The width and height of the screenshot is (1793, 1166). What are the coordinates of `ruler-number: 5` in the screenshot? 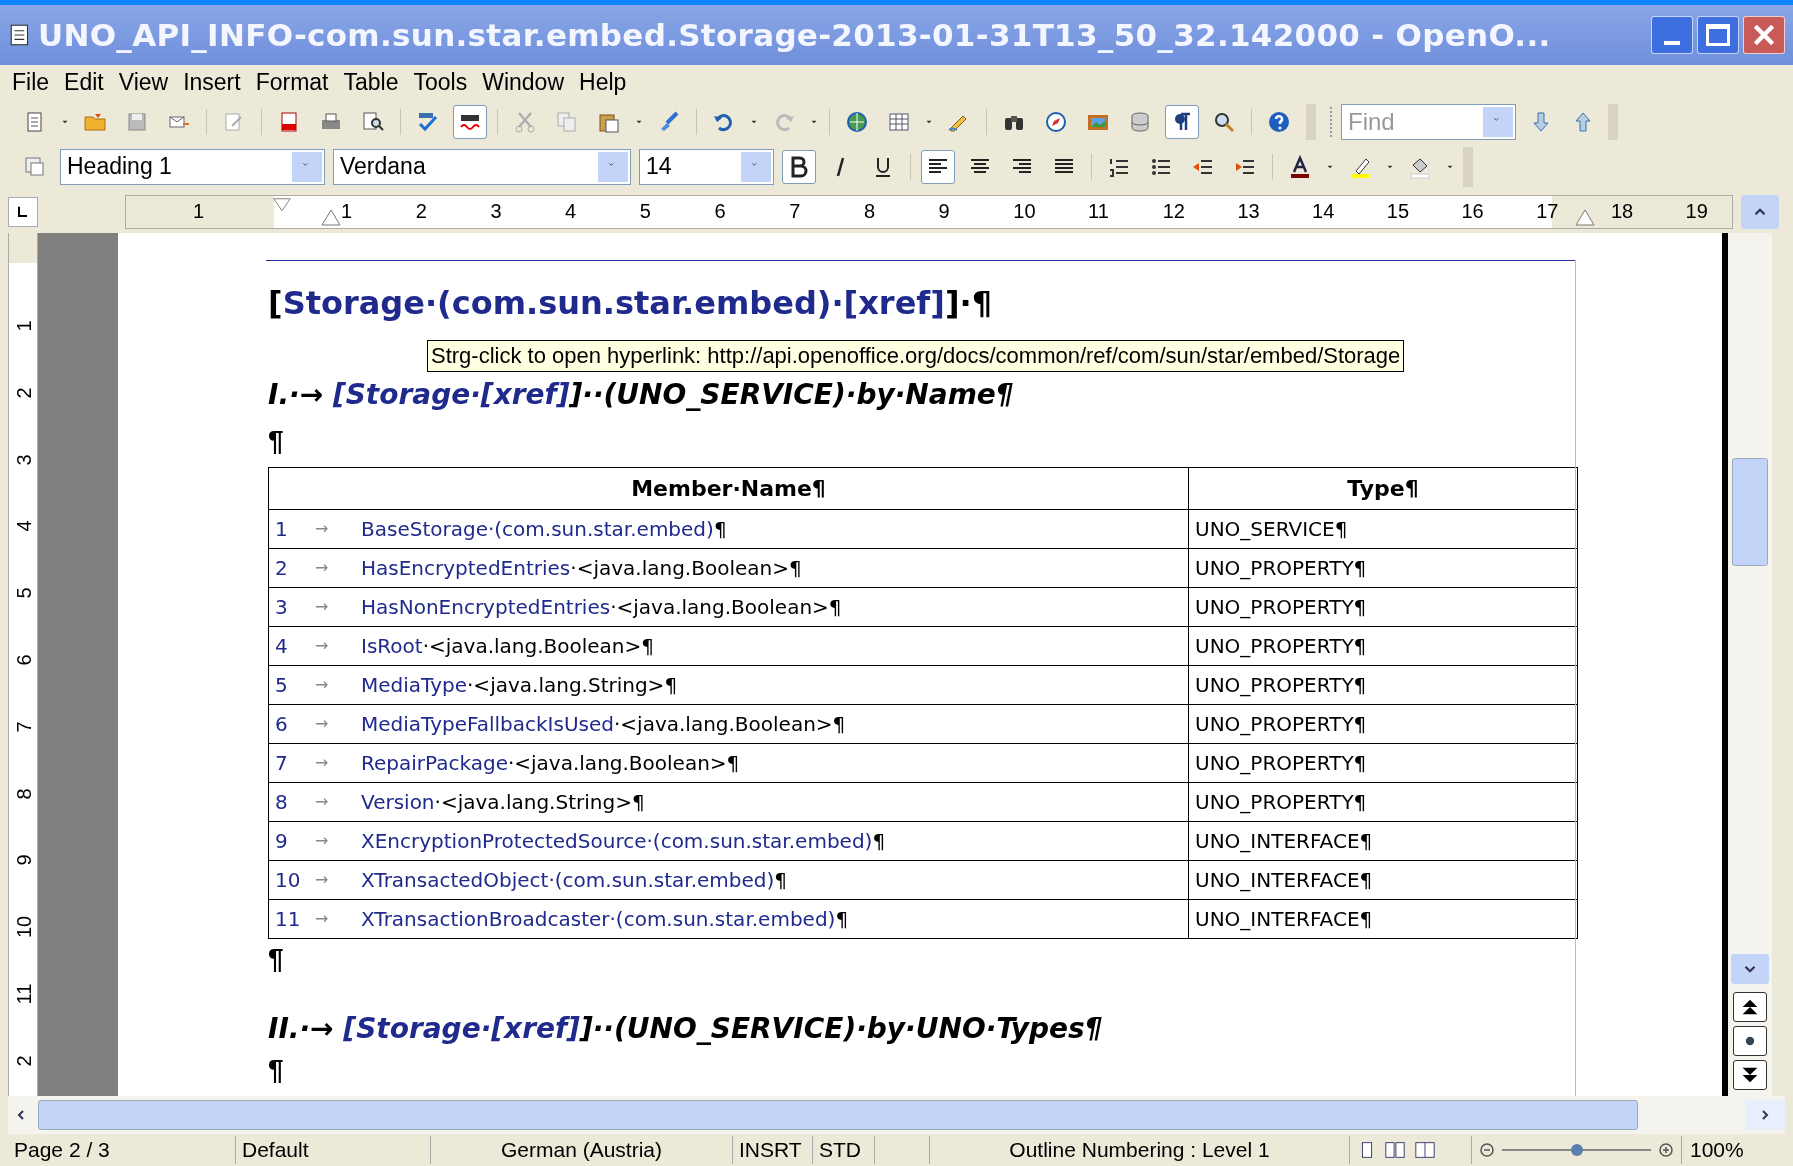 It's located at (24, 593).